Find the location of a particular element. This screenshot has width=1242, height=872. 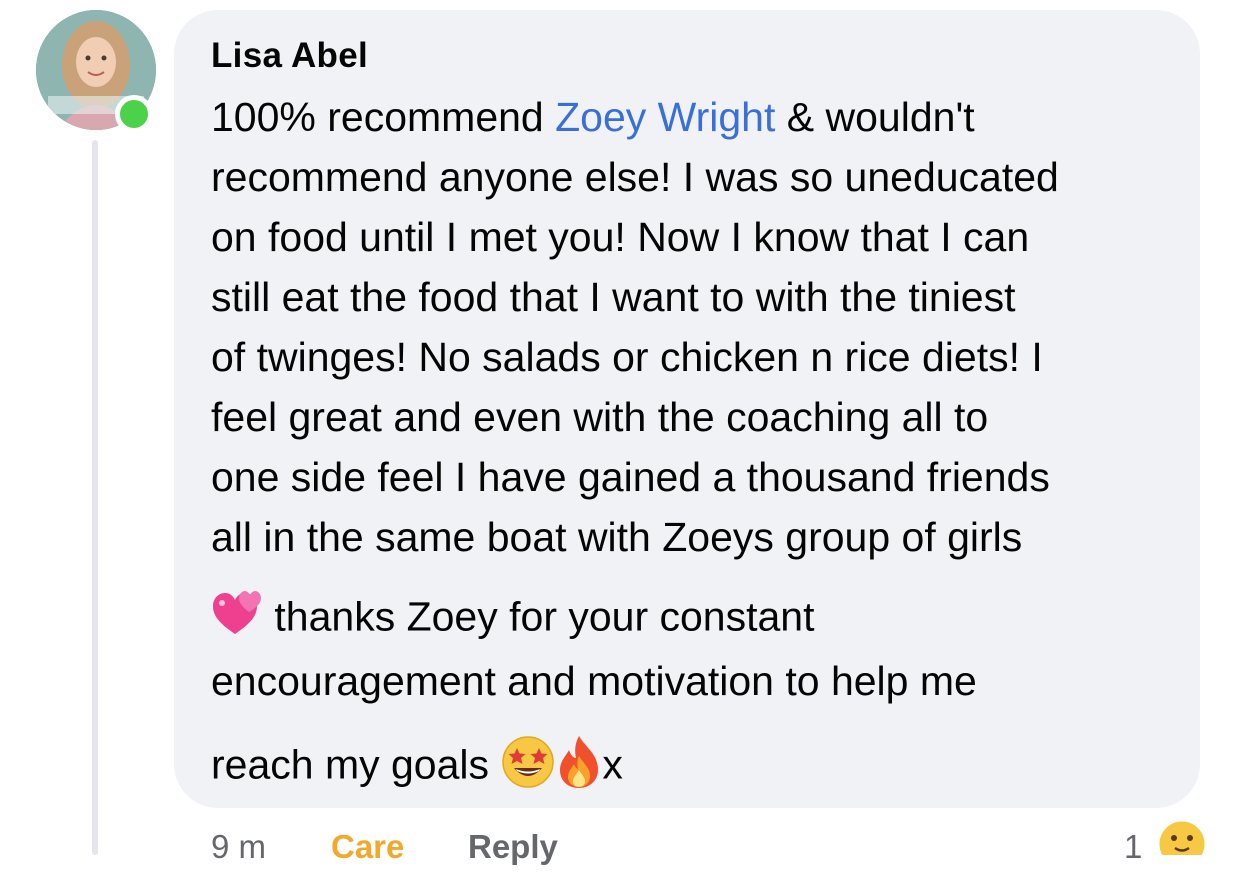

comment-text: 100% recommend is located at coordinates (383, 117).